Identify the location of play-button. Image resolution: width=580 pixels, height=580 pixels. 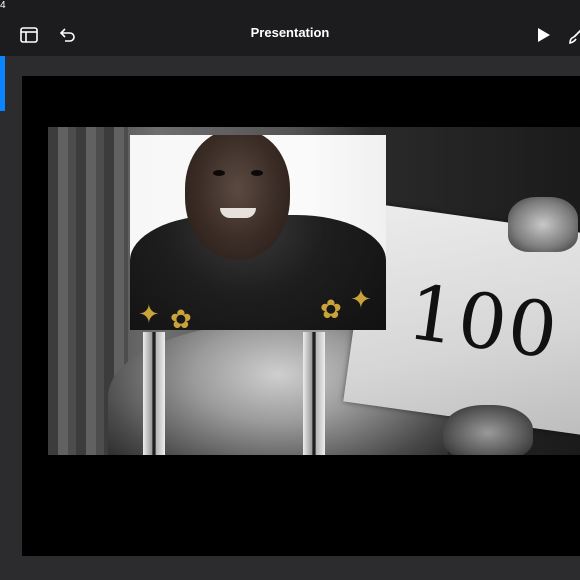
(543, 35).